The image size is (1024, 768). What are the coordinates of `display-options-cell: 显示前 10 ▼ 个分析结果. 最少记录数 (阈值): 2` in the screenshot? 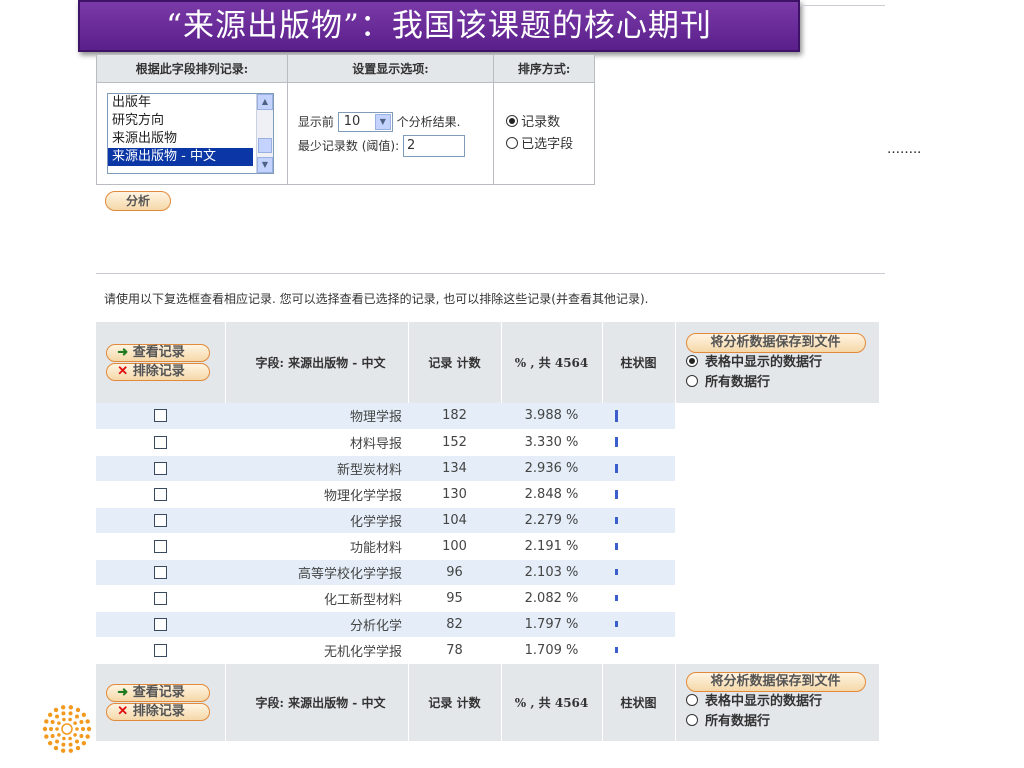 It's located at (390, 133).